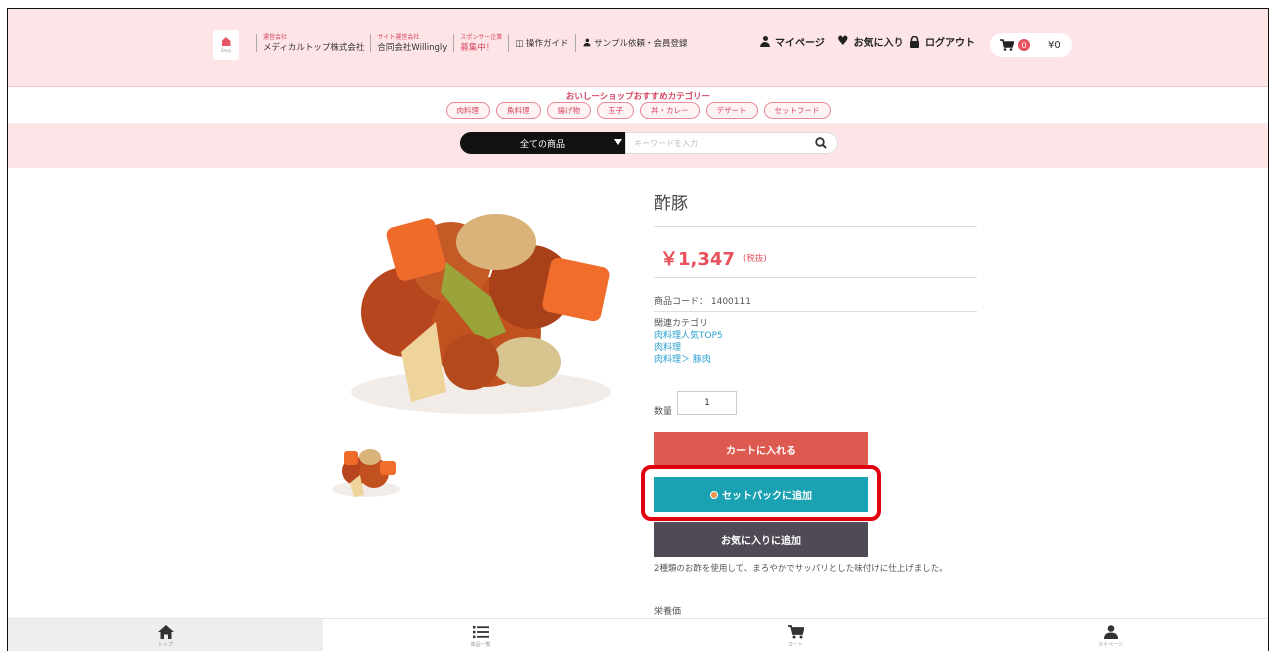 The height and width of the screenshot is (651, 1274). What do you see at coordinates (587, 42) in the screenshot?
I see `person-icon` at bounding box center [587, 42].